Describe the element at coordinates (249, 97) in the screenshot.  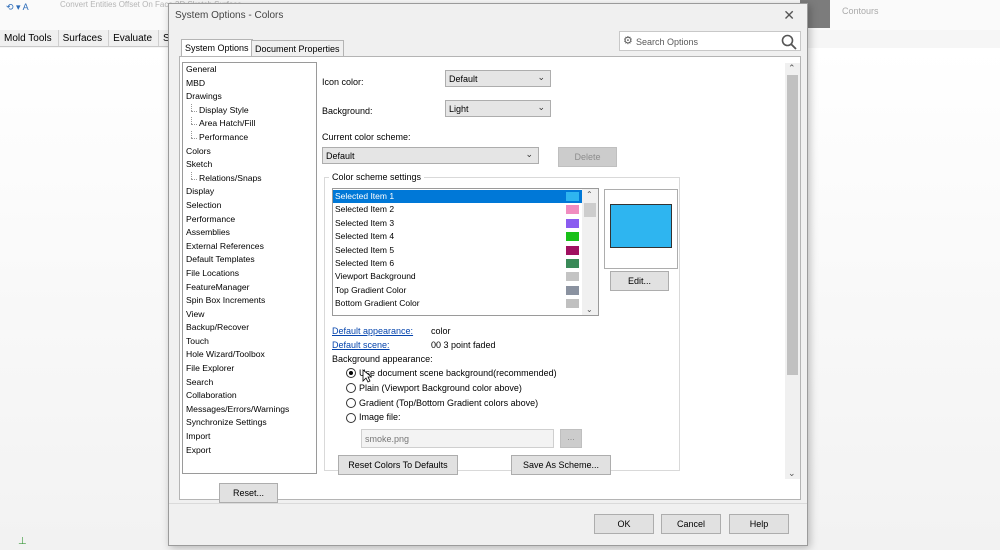
I see `tree-item: Drawings` at that location.